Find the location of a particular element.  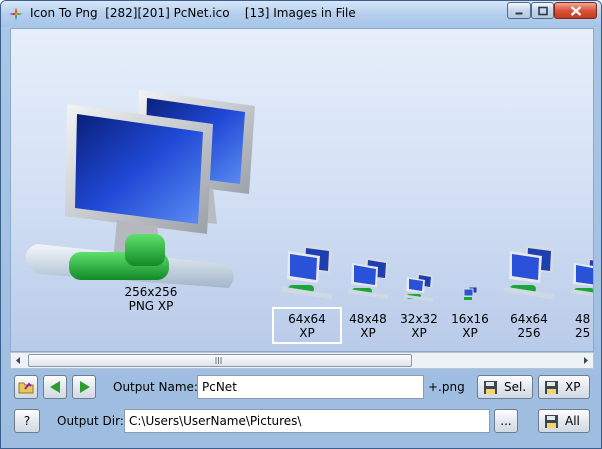

arrow-left-icon is located at coordinates (55, 387).